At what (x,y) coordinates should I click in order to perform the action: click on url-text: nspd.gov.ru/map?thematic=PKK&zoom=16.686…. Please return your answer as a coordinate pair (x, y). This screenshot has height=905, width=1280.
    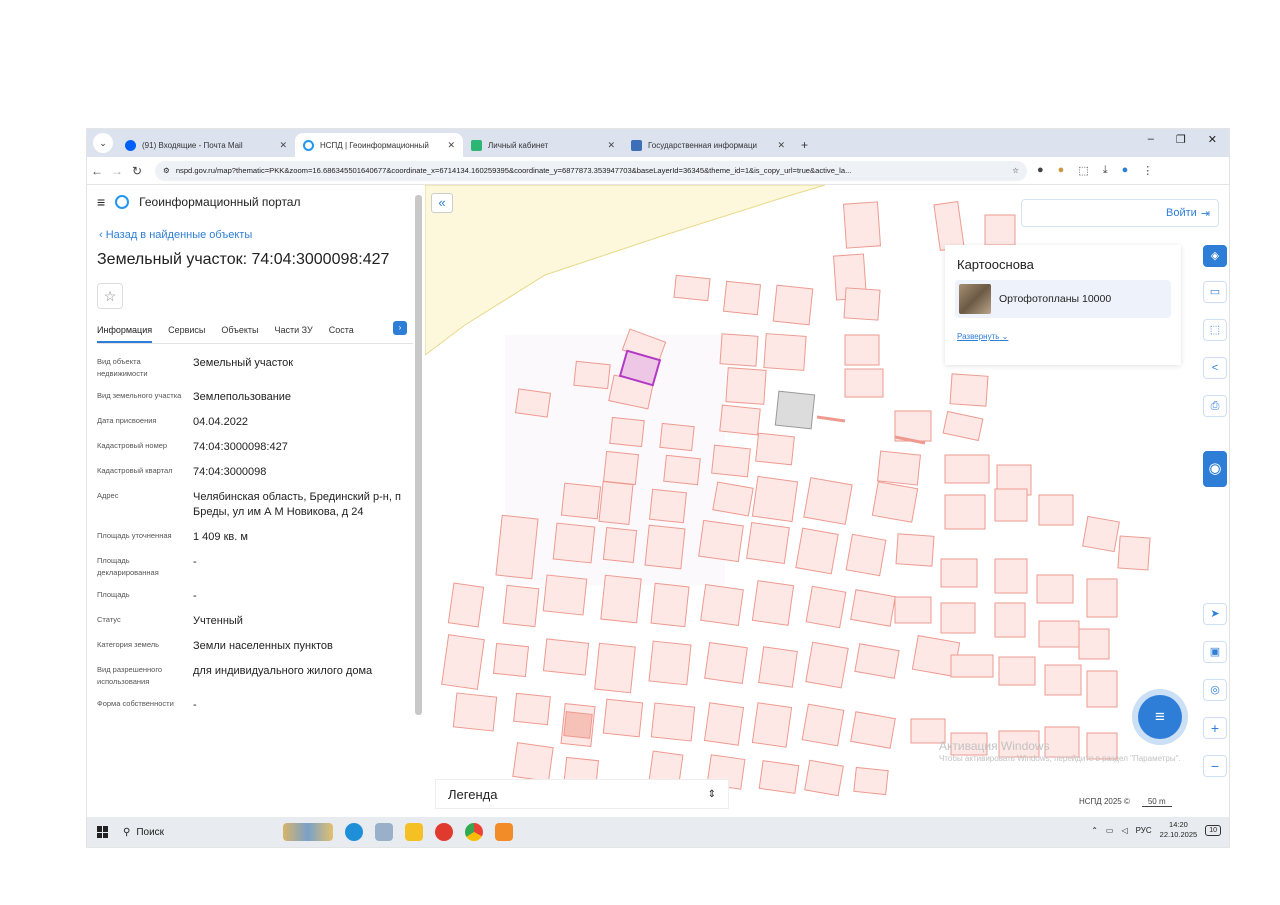
    Looking at the image, I should click on (591, 170).